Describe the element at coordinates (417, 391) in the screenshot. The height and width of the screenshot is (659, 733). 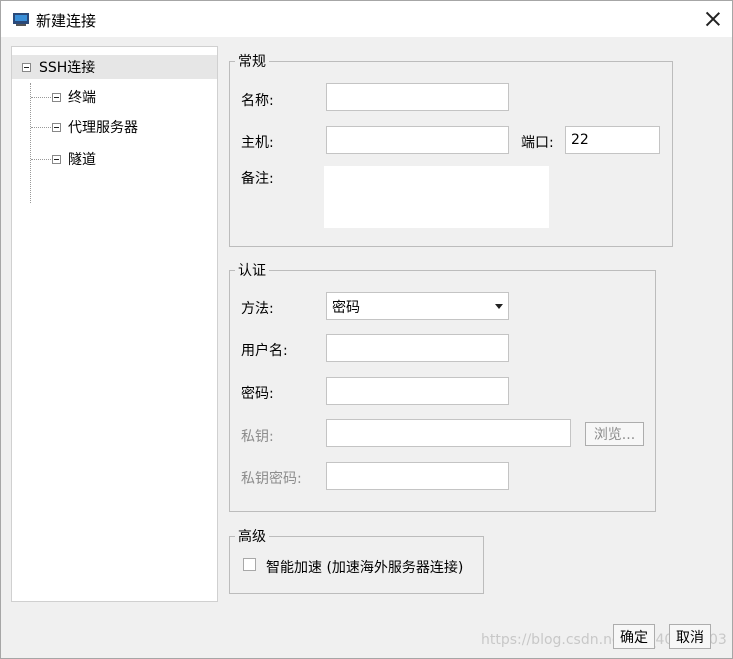
I see `password-input` at that location.